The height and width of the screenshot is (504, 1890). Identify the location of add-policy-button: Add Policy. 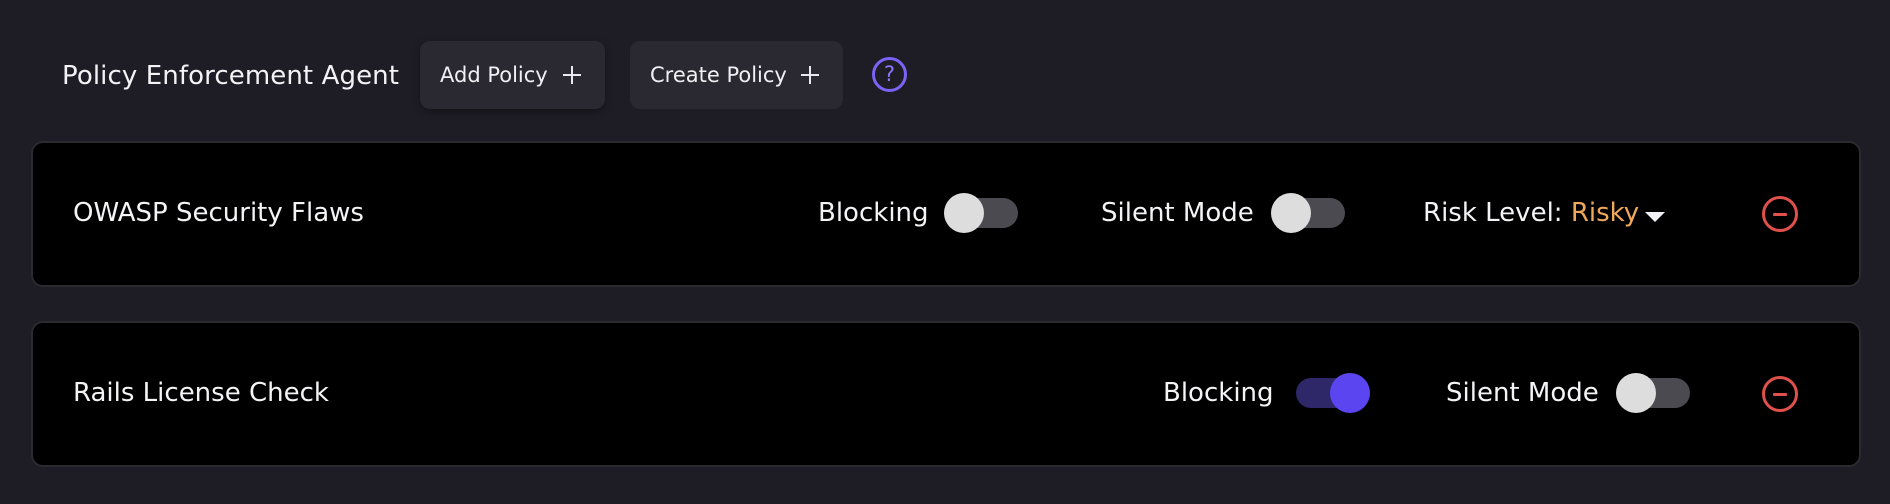
(512, 75).